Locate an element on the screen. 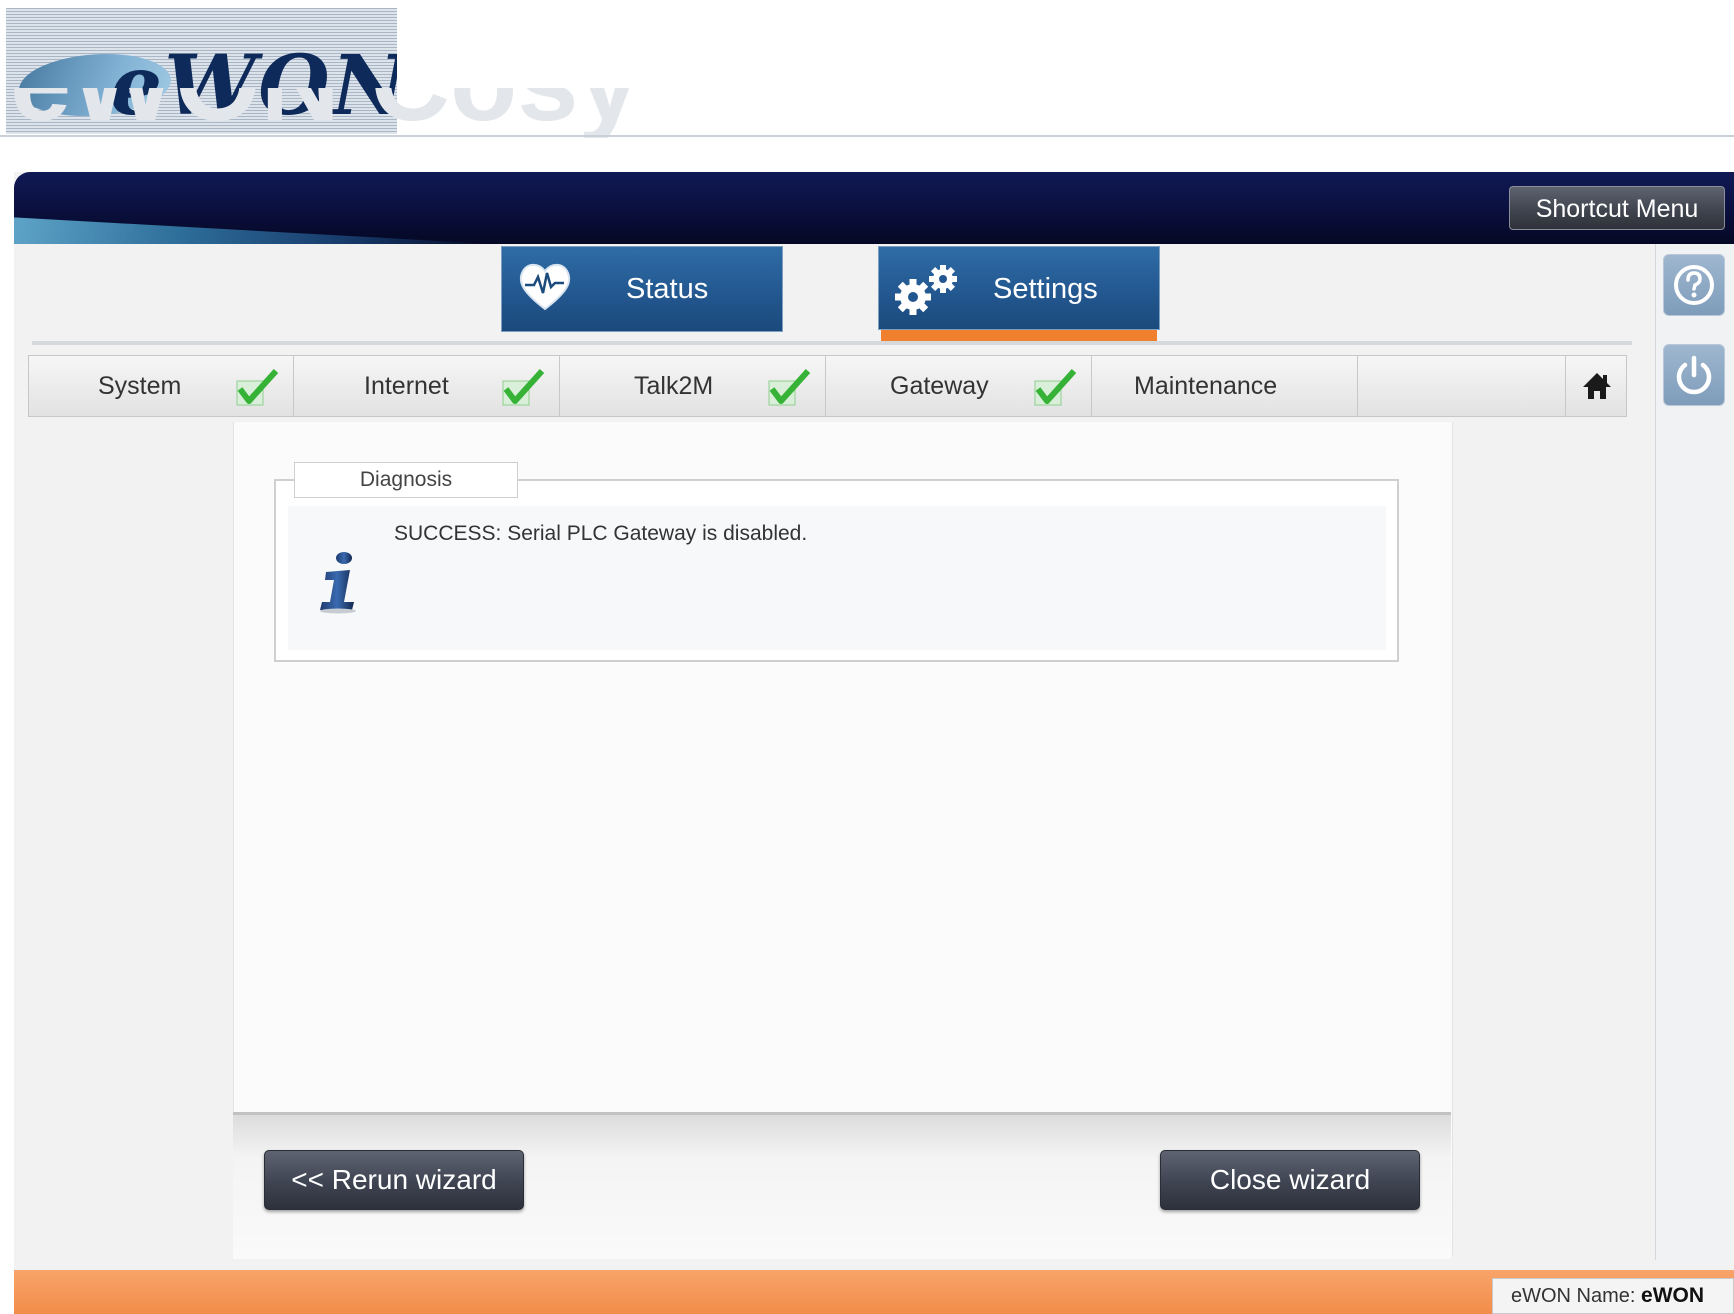 Image resolution: width=1734 pixels, height=1314 pixels. step-label: Gateway is located at coordinates (939, 386).